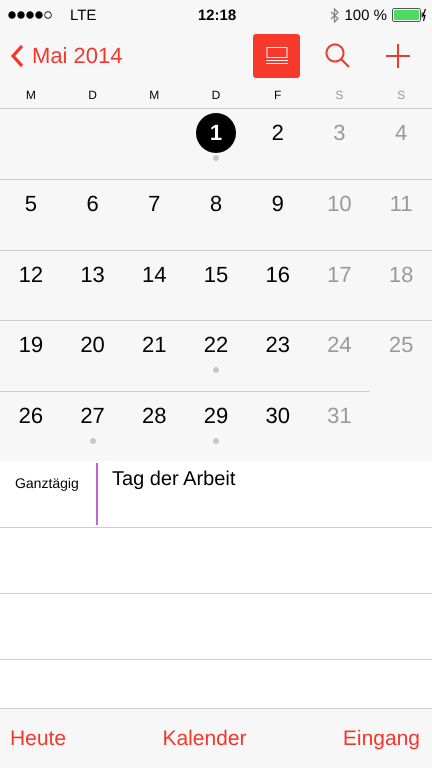  I want to click on day-number: 21, so click(154, 345).